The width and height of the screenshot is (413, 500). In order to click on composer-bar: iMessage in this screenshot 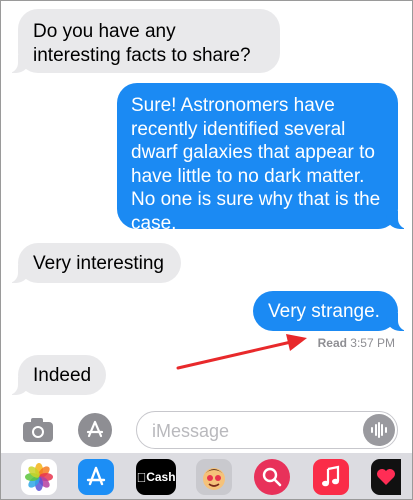, I will do `click(206, 428)`.